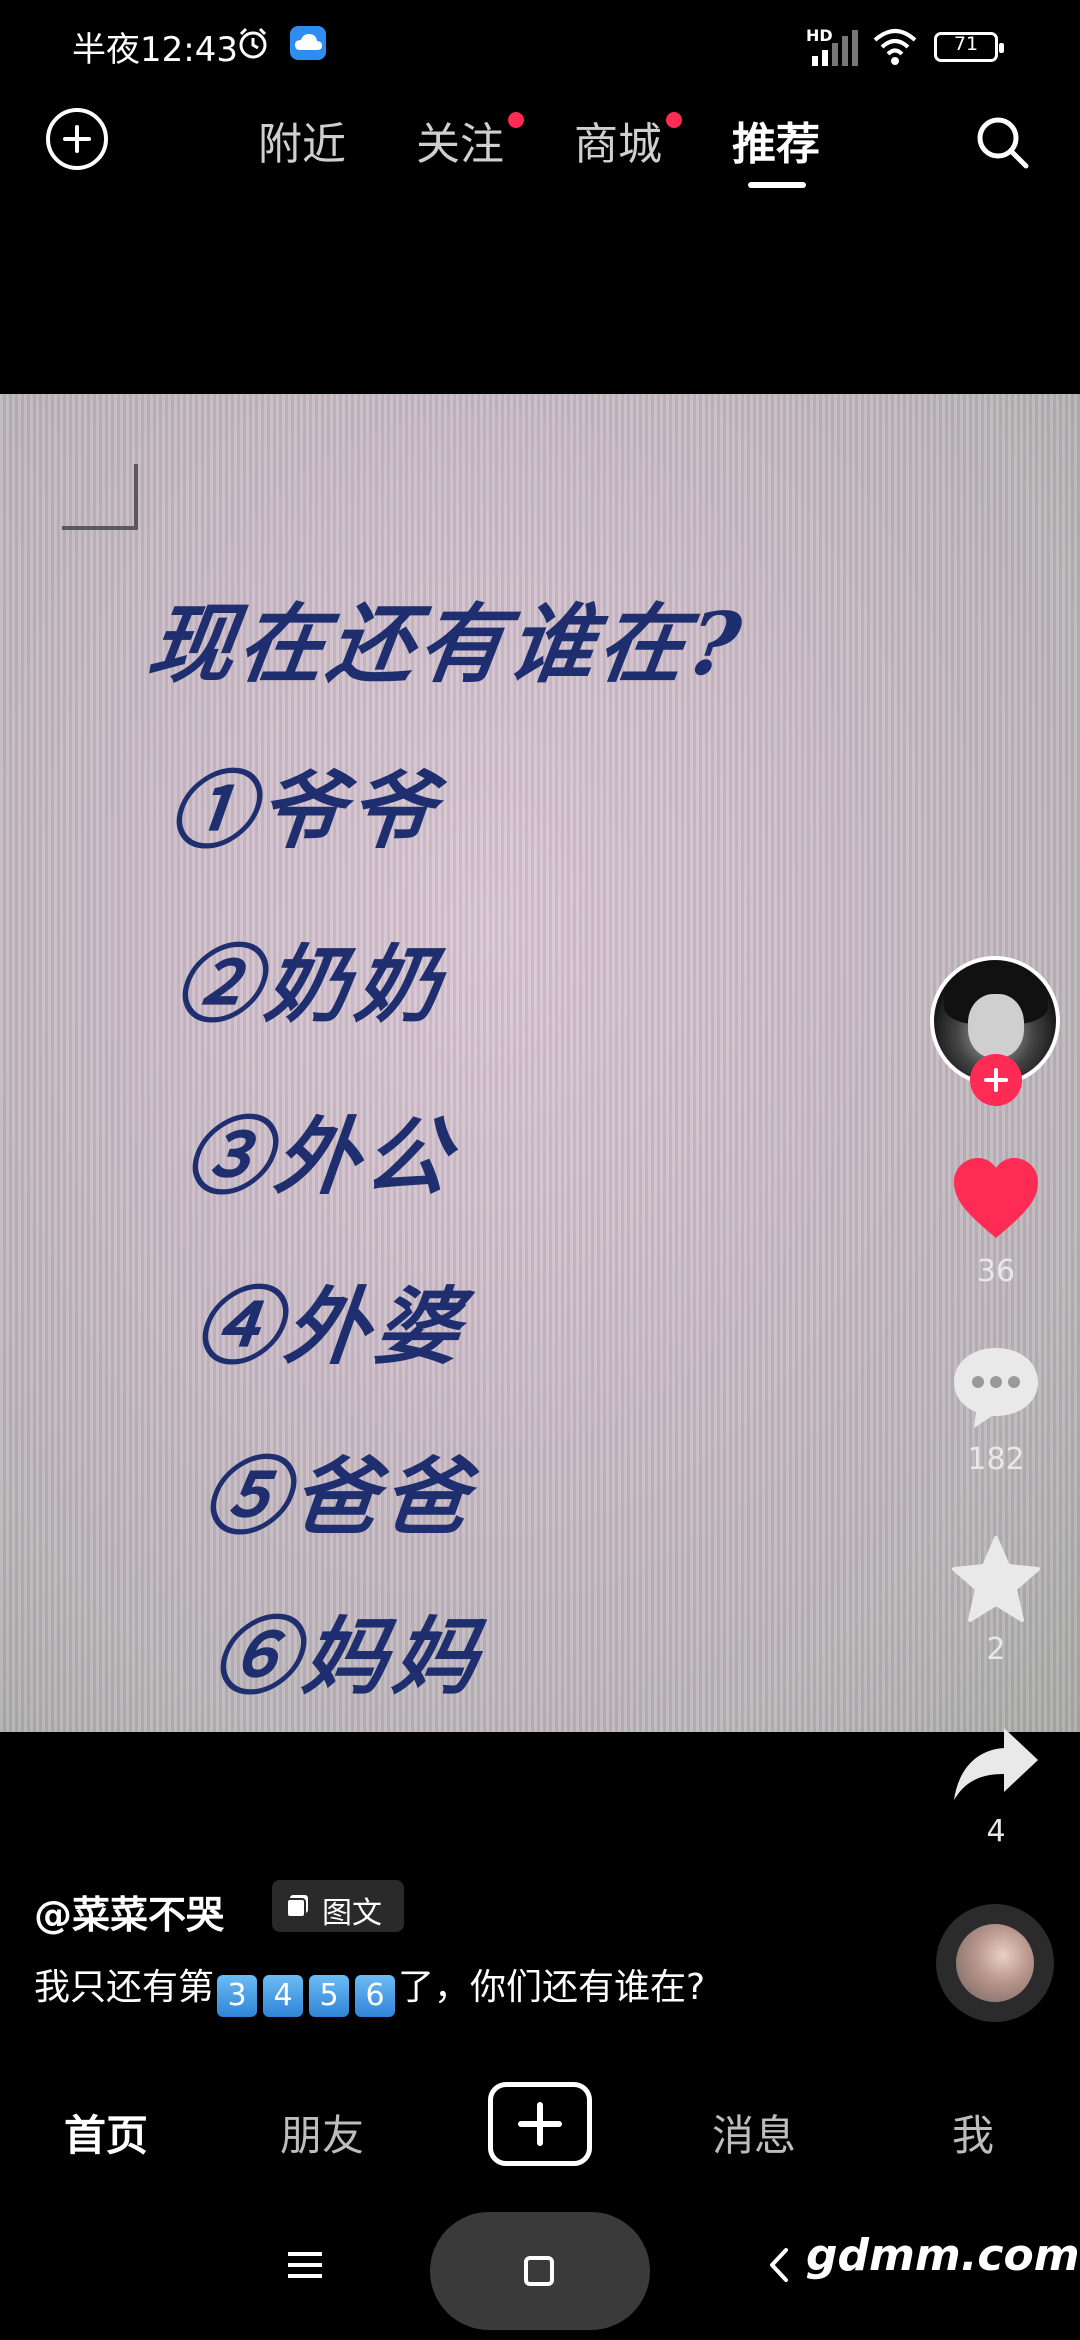 The image size is (1080, 2340). What do you see at coordinates (540, 2124) in the screenshot?
I see `create-button` at bounding box center [540, 2124].